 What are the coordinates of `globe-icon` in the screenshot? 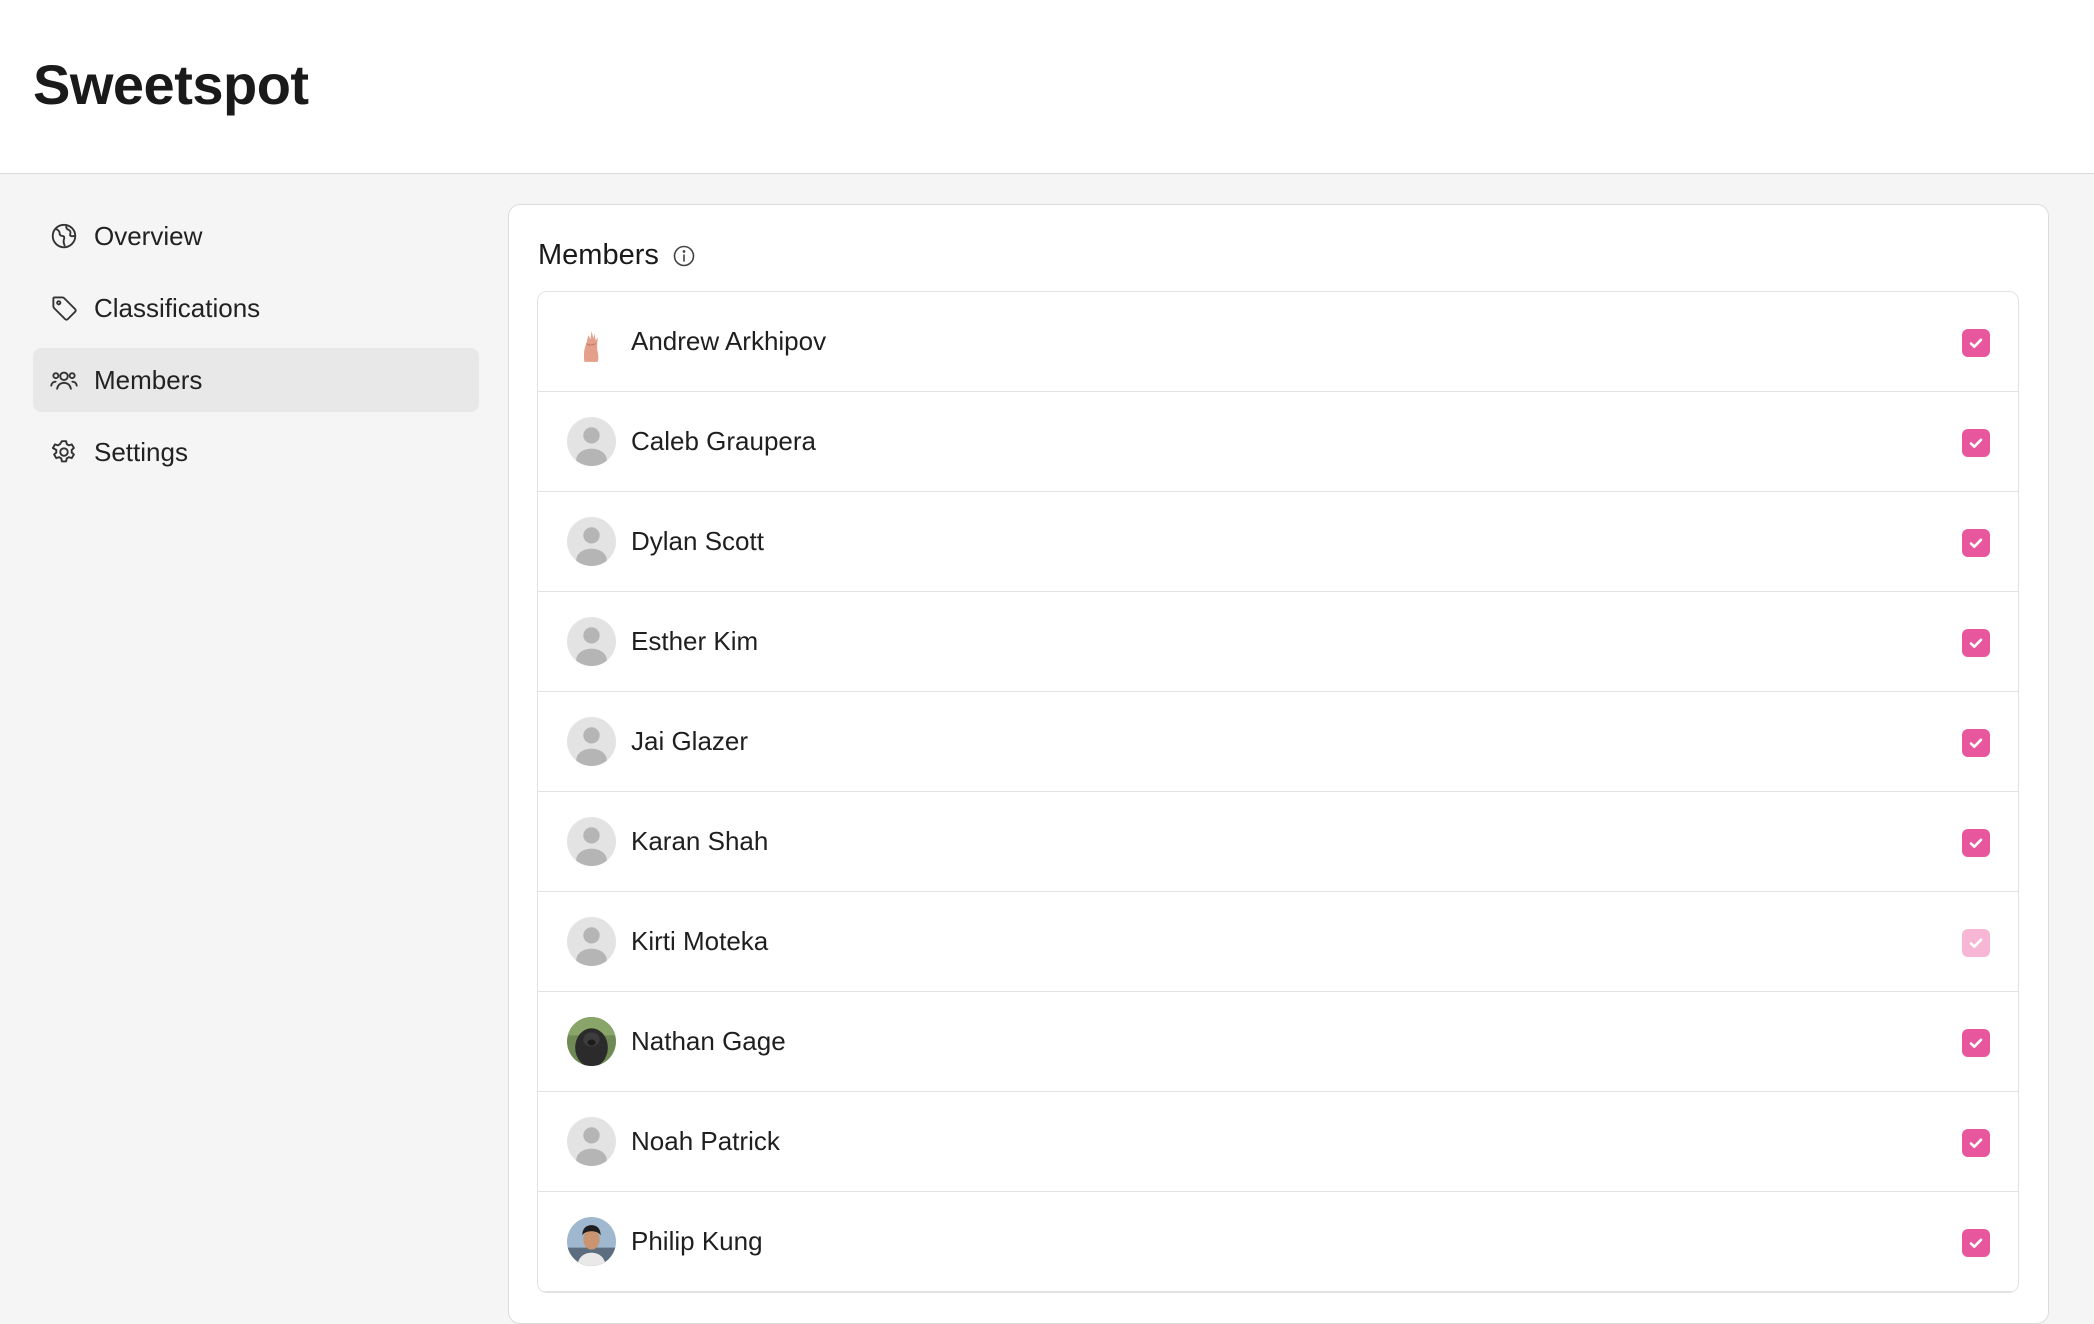 It's located at (64, 236).